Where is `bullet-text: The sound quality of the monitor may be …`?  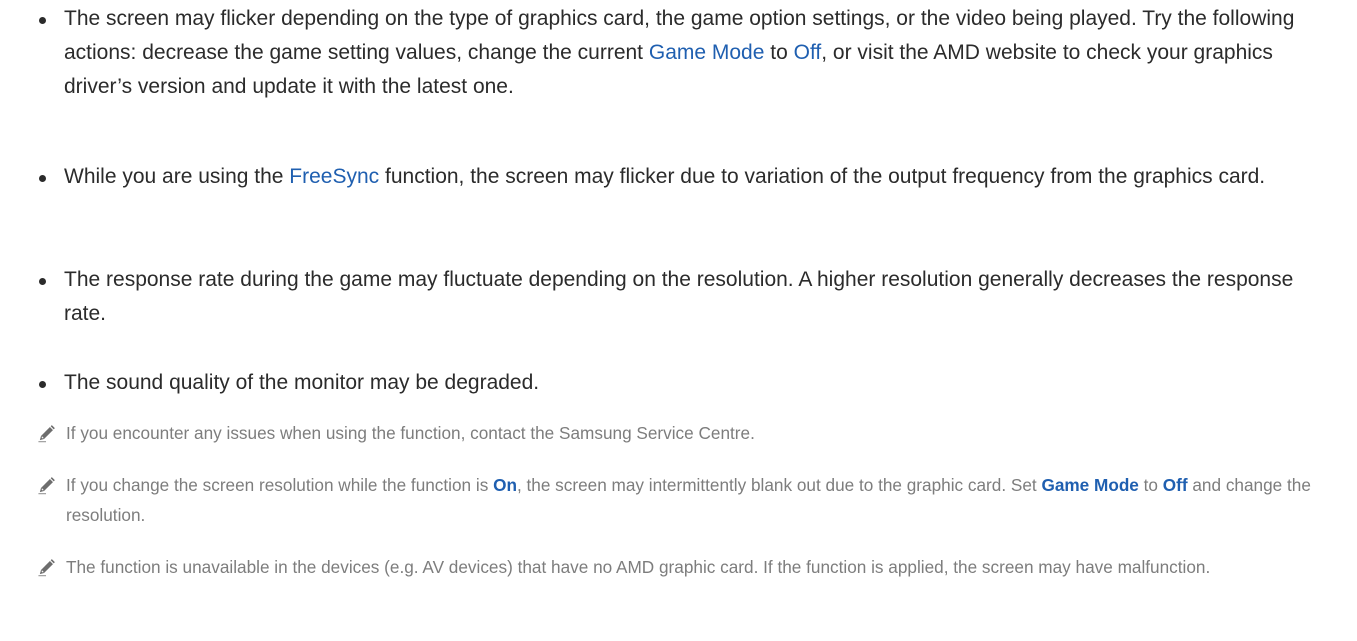
bullet-text: The sound quality of the monitor may be … is located at coordinates (302, 382).